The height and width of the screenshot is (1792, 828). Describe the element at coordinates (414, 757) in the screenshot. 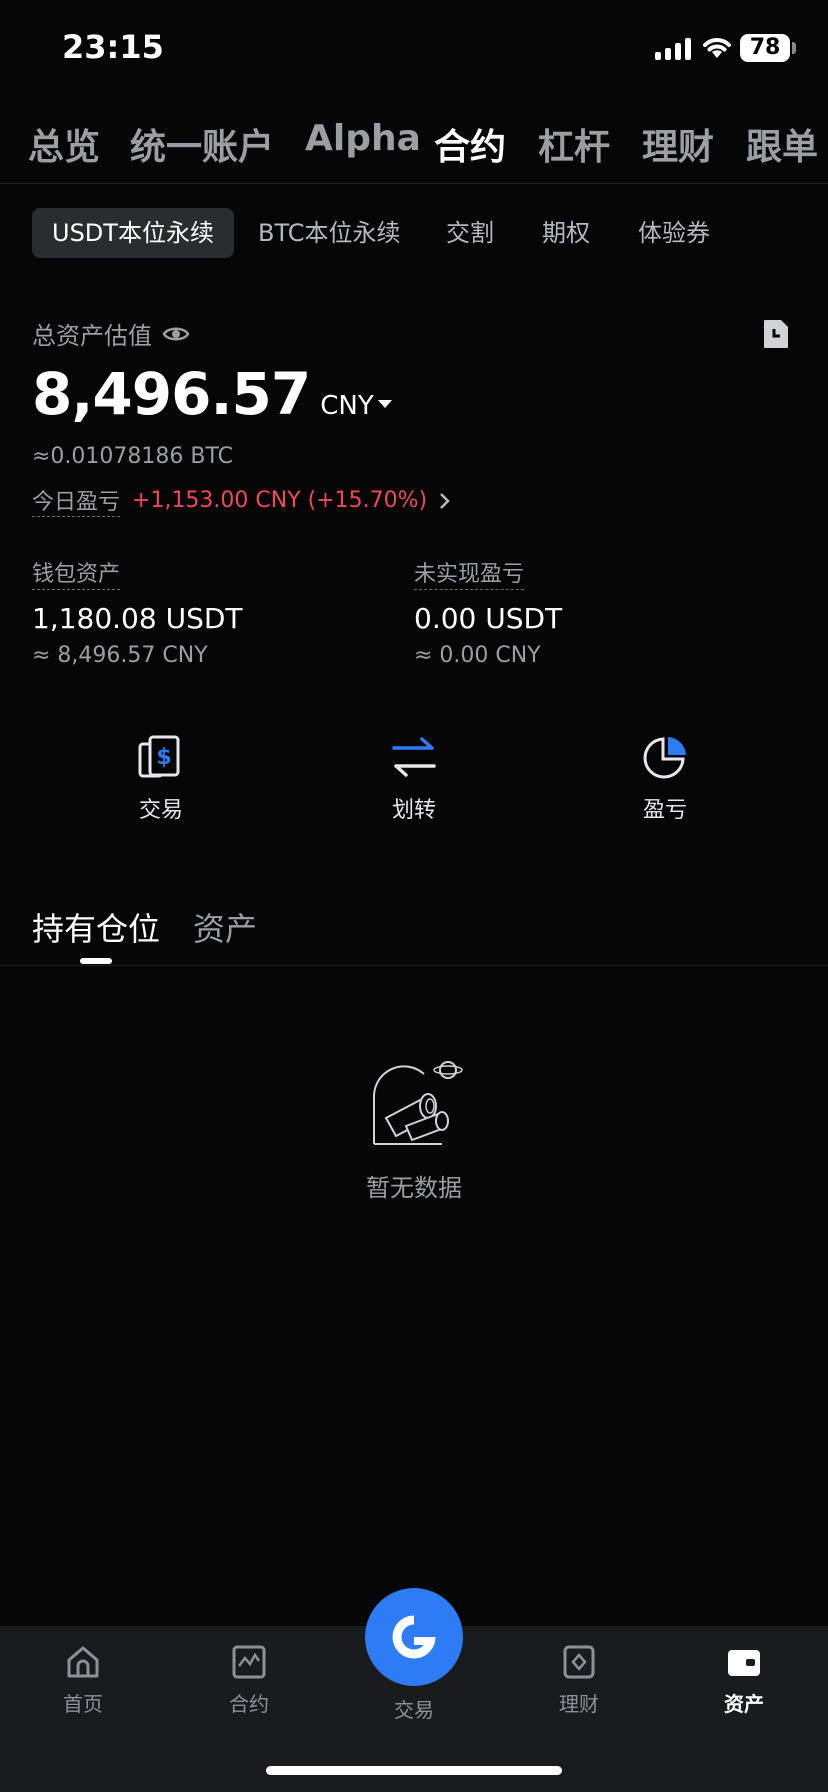

I see `transfer-arrows-icon` at that location.